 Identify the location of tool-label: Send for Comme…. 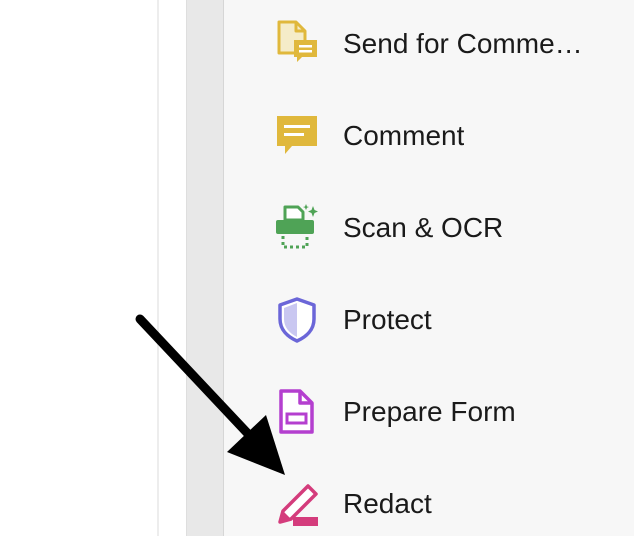
(463, 43).